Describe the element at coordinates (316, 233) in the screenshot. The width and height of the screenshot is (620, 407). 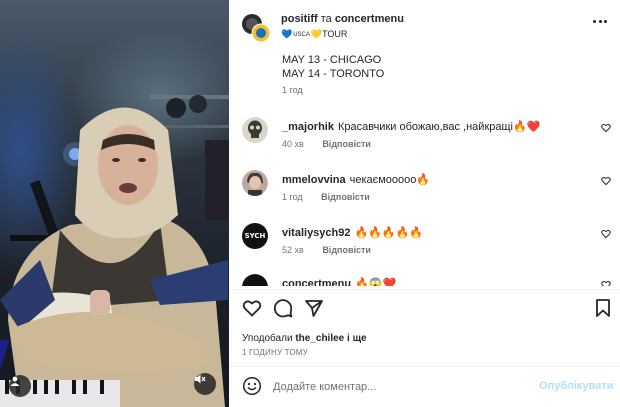
I see `comment-username: vitaliysych92` at that location.